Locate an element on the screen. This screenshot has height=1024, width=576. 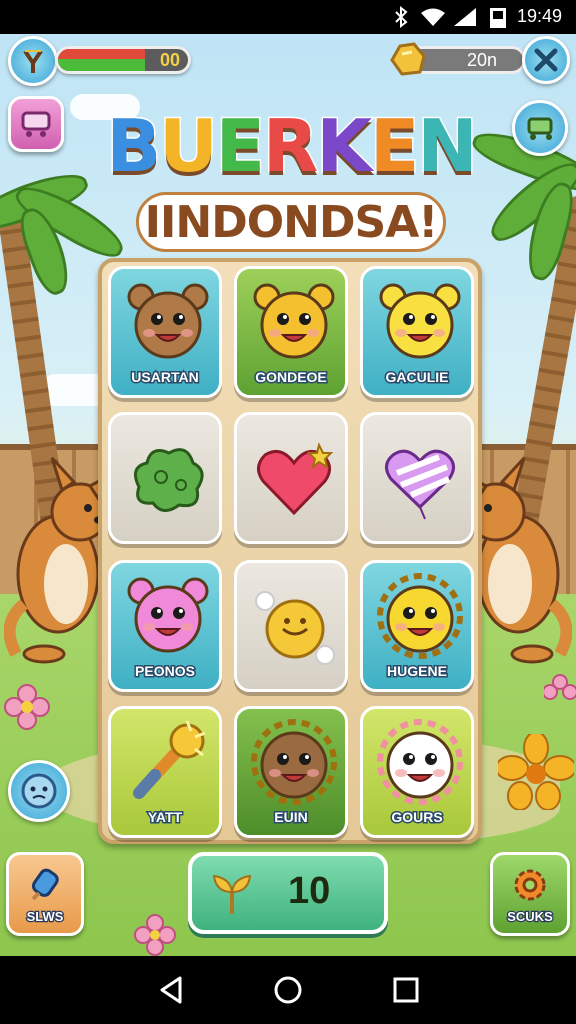
tile-label: HUGENE is located at coordinates (417, 671).